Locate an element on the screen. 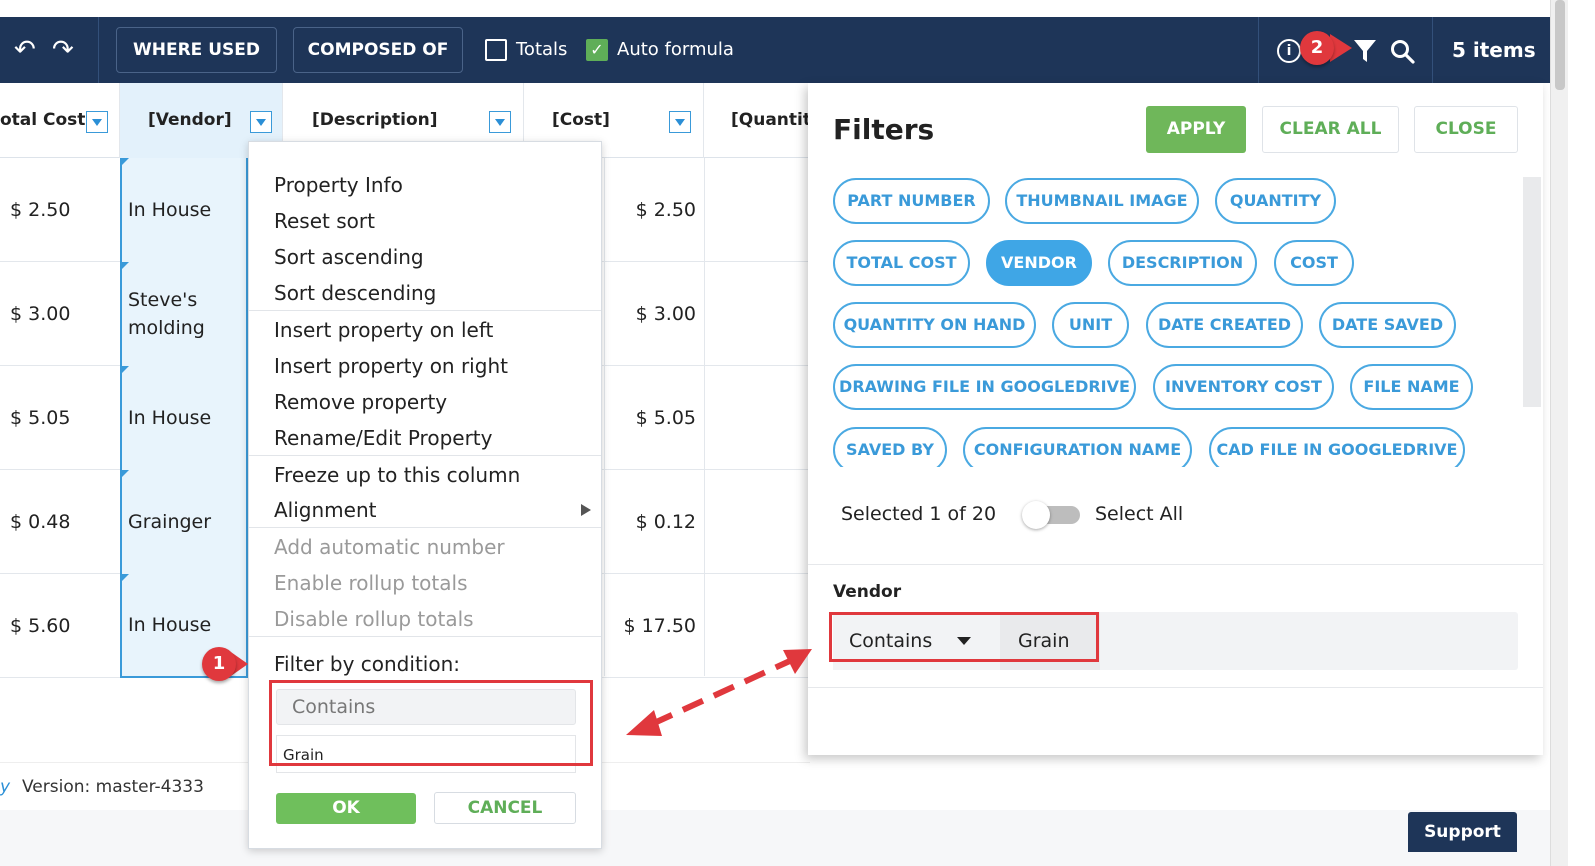 This screenshot has width=1595, height=866. annotation-marker-2: 2 is located at coordinates (1317, 48).